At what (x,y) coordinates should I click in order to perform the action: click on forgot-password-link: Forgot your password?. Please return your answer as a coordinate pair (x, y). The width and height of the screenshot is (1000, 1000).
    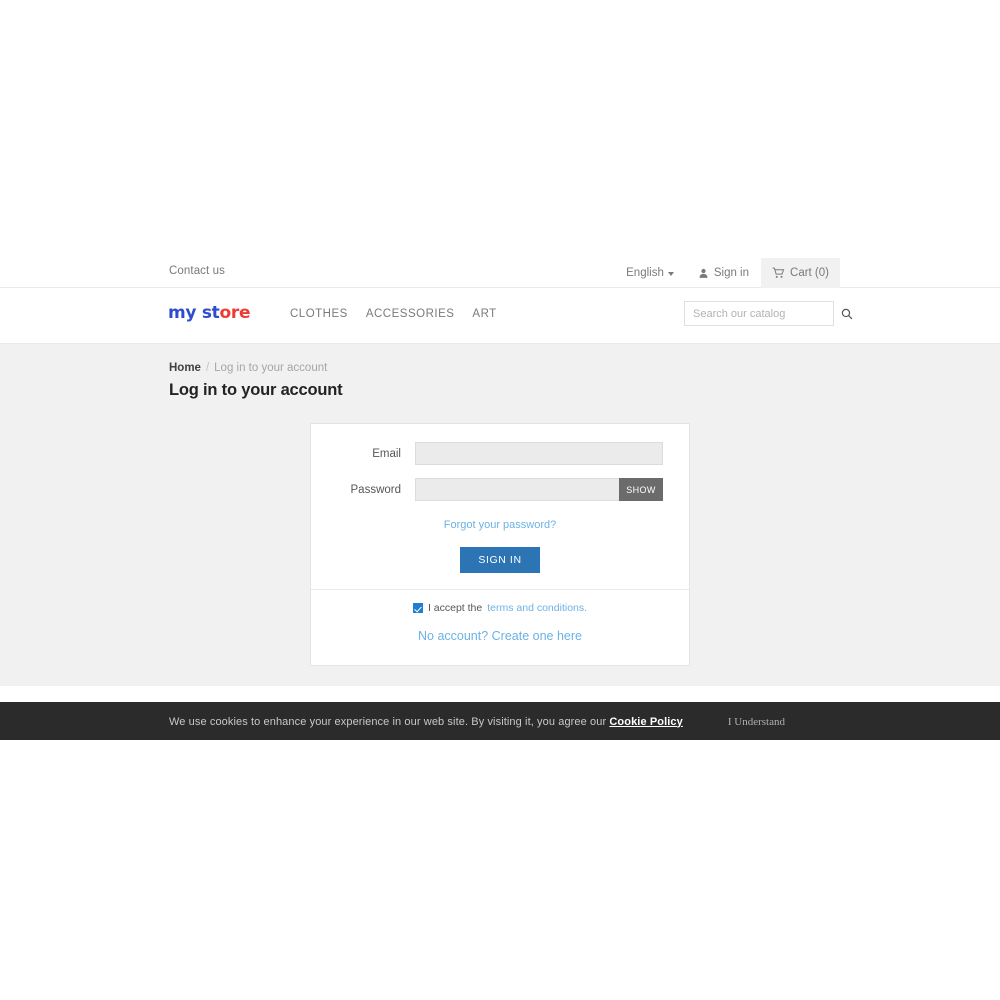
    Looking at the image, I should click on (500, 525).